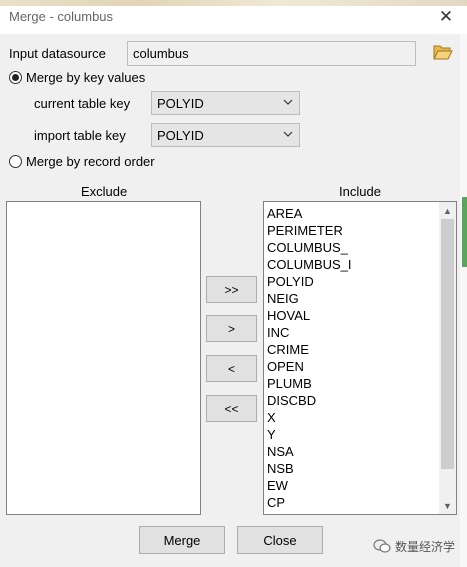 Image resolution: width=467 pixels, height=567 pixels. I want to click on folder-open-icon, so click(443, 52).